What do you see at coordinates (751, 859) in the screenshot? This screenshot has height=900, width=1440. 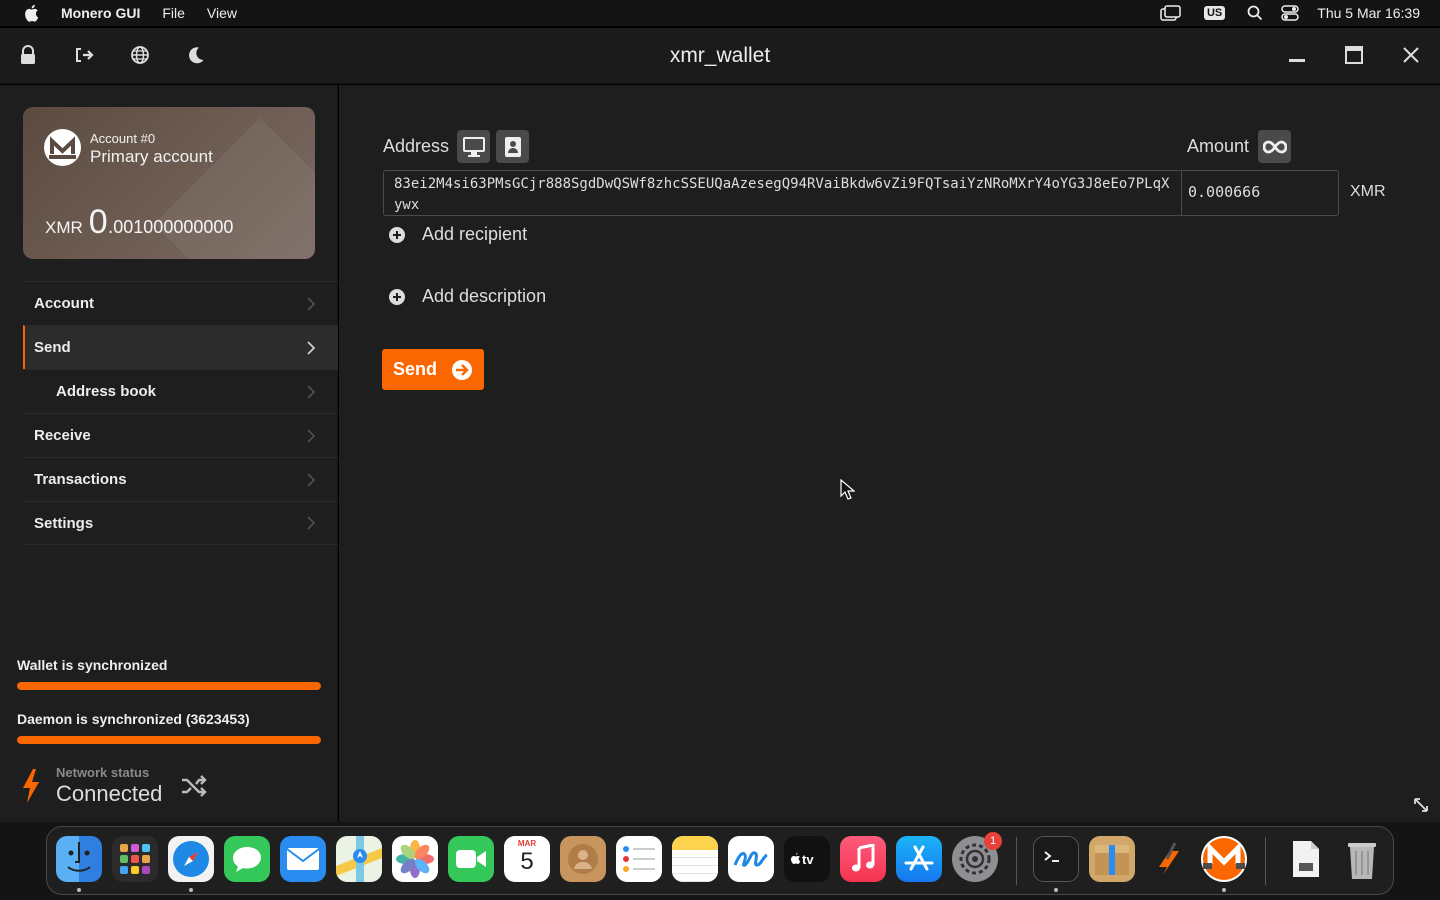 I see `freeform-icon` at bounding box center [751, 859].